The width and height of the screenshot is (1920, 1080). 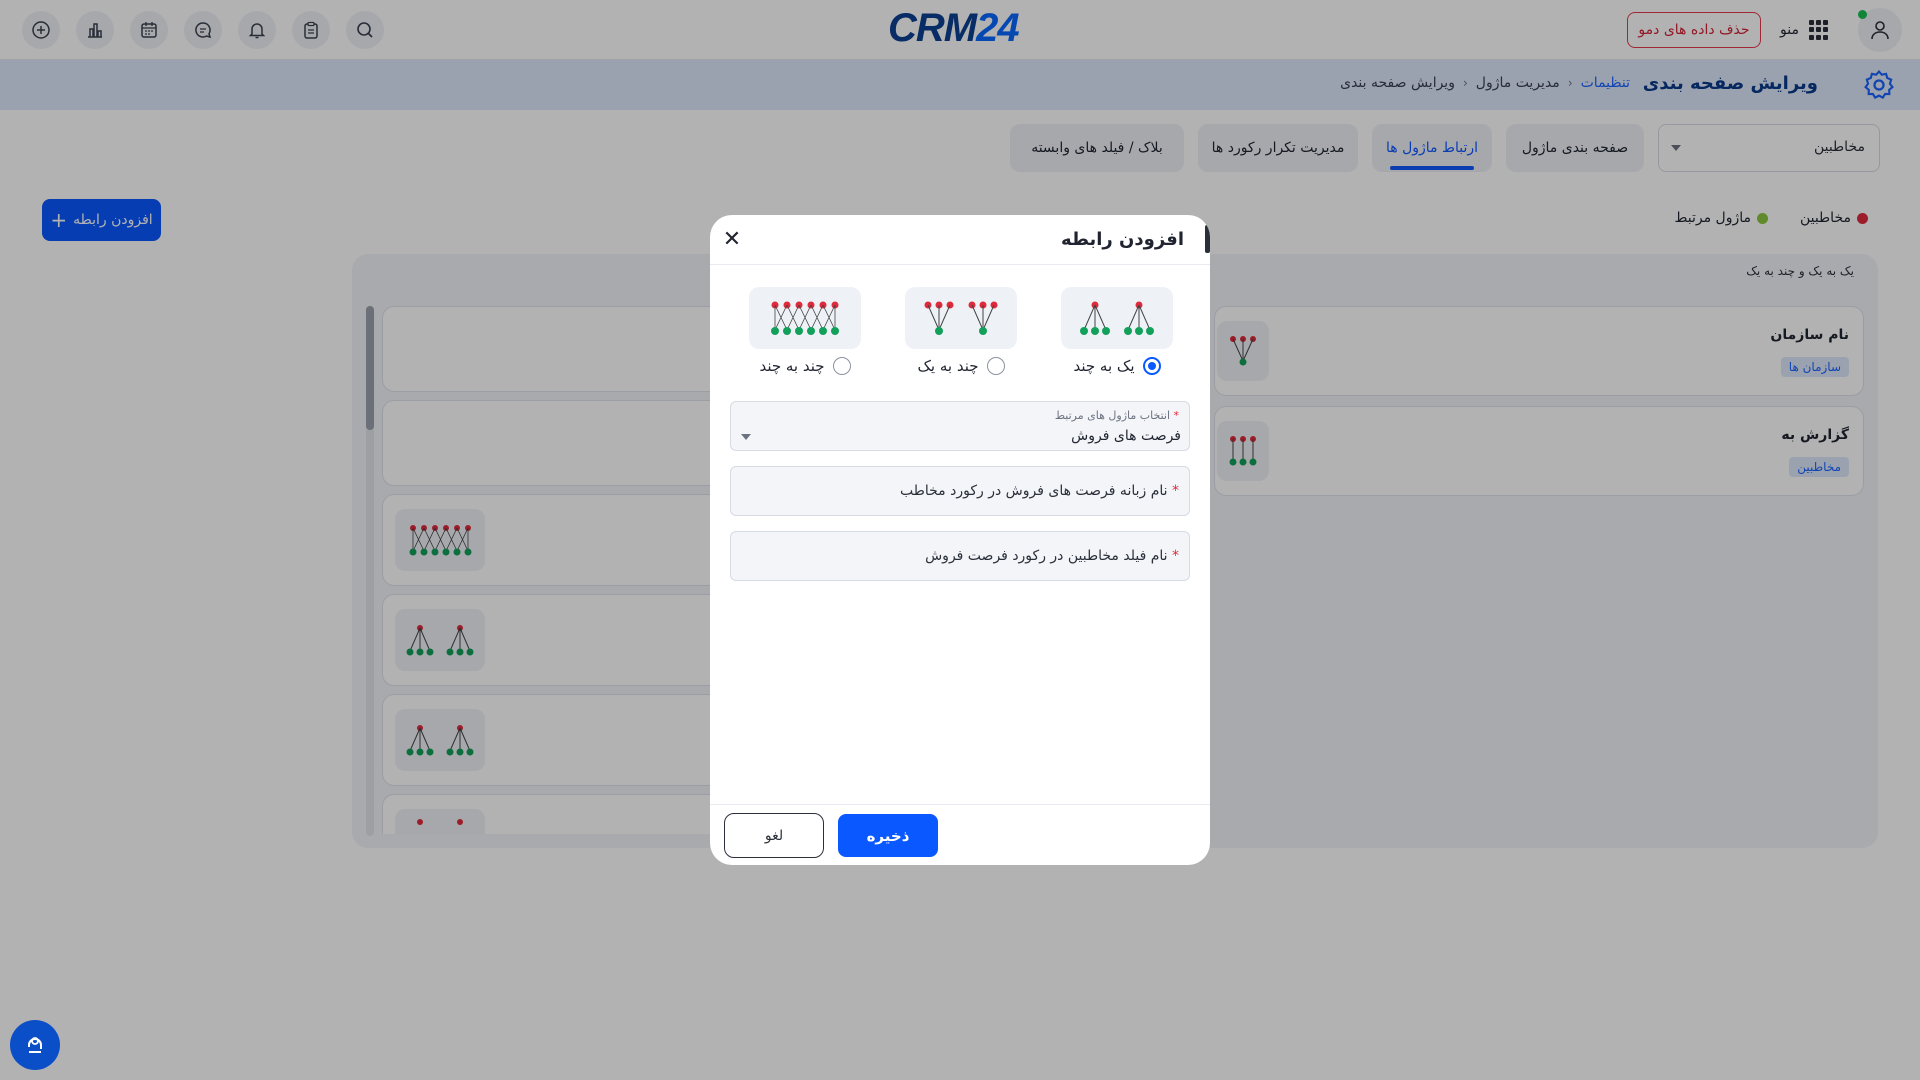 I want to click on tab-name-input: * نام زبانه فرصت های فروش در رکورد مخاطب, so click(x=960, y=491).